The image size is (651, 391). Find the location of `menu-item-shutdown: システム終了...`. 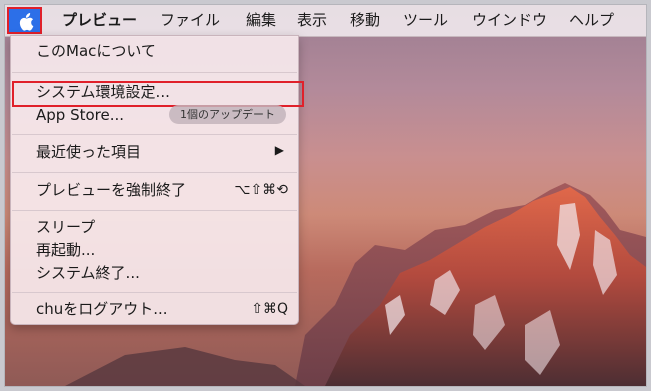

menu-item-shutdown: システム終了... is located at coordinates (88, 273).